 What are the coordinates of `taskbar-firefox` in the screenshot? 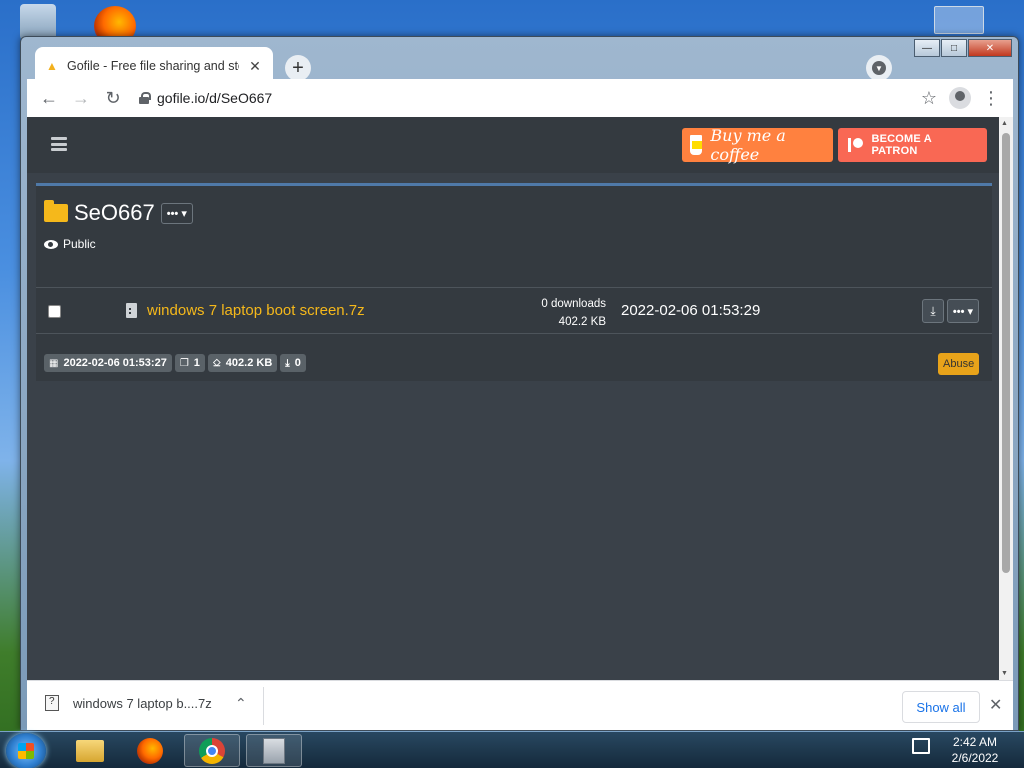 It's located at (150, 750).